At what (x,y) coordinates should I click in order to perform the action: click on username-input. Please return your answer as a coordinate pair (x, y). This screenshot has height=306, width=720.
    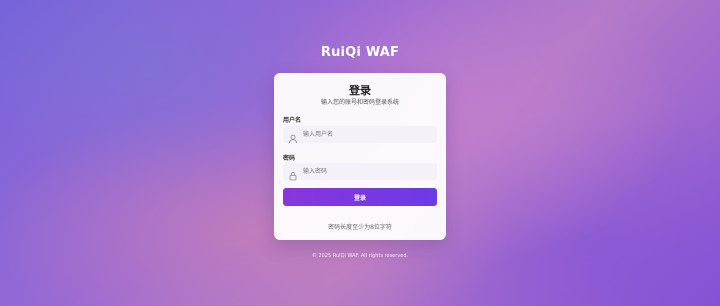
    Looking at the image, I should click on (367, 134).